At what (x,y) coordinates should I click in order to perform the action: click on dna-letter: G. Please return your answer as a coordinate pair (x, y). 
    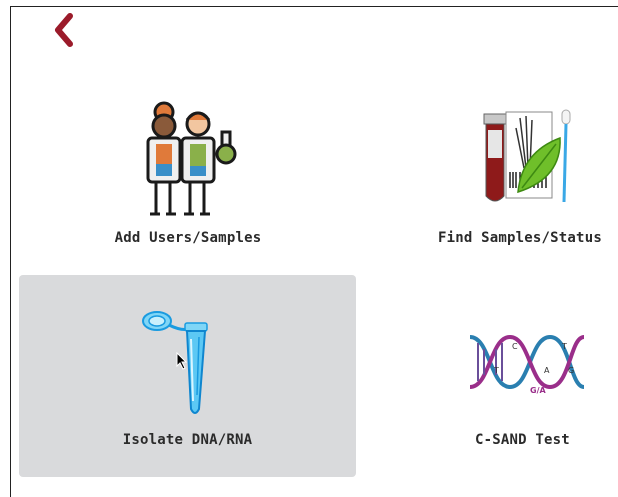
    Looking at the image, I should click on (571, 370).